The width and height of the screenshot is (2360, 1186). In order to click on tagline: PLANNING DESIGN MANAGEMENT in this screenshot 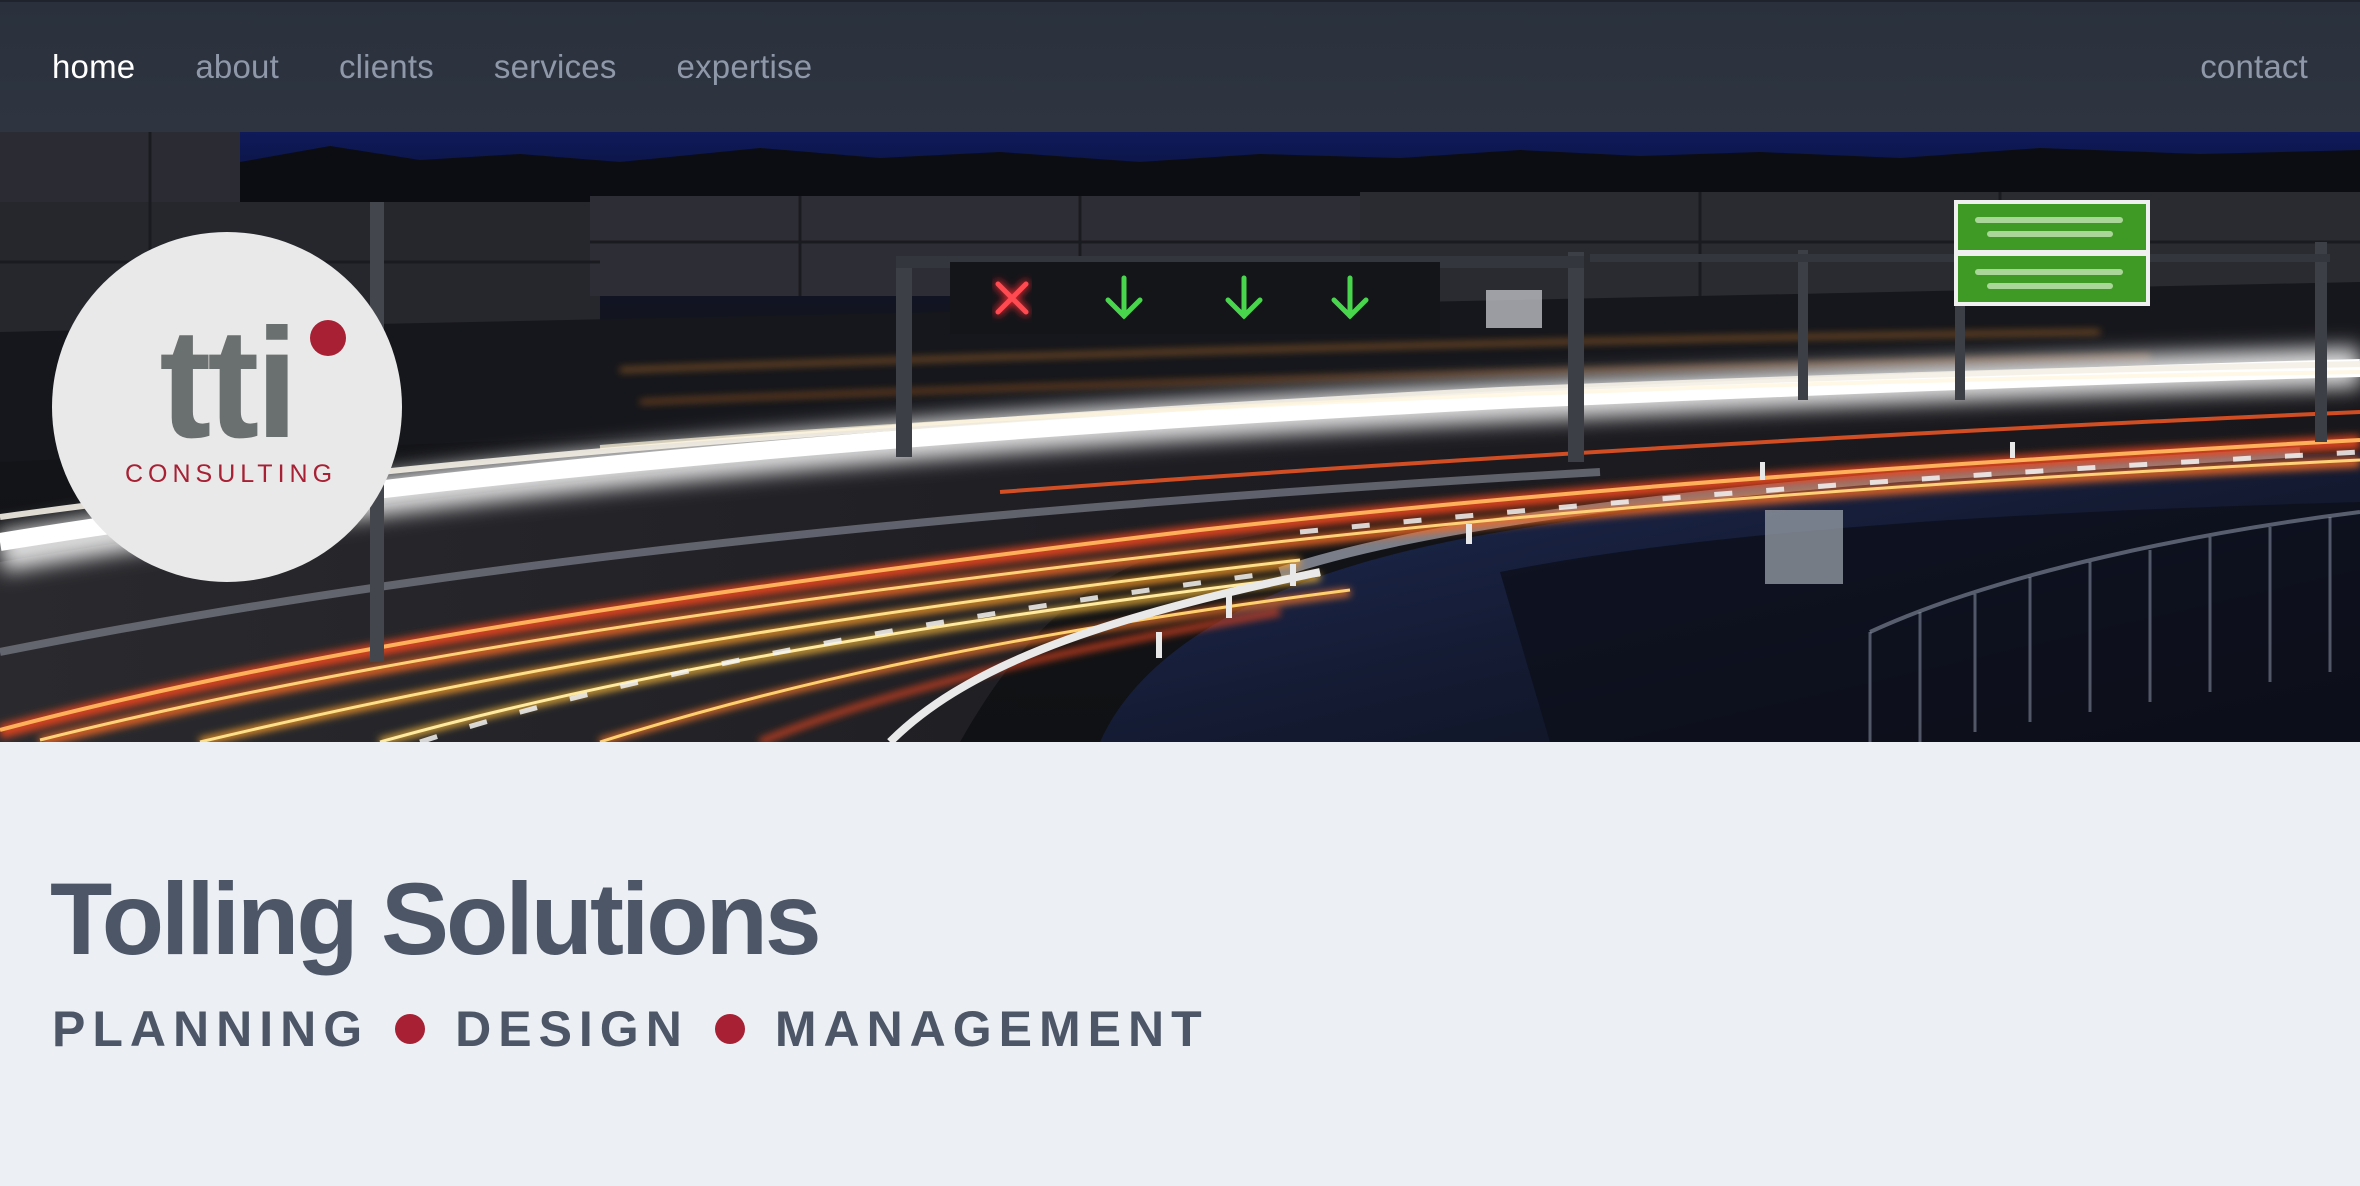, I will do `click(630, 1029)`.